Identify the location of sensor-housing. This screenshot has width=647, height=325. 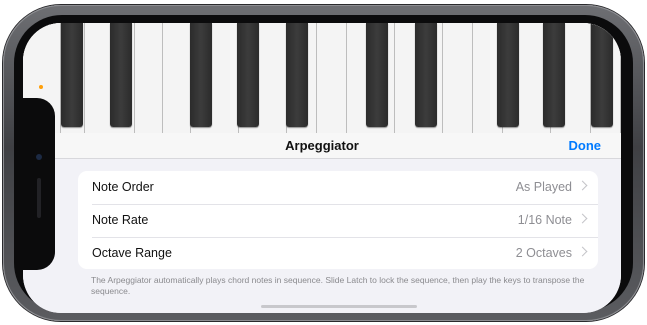
(39, 184).